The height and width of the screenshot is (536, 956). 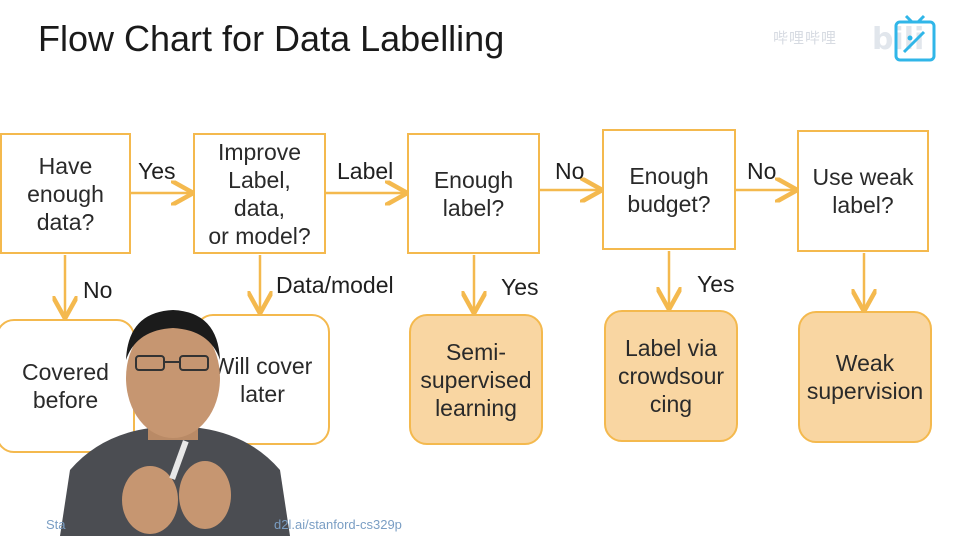 I want to click on outcome-weak-supervision: Weak supervision, so click(x=865, y=377).